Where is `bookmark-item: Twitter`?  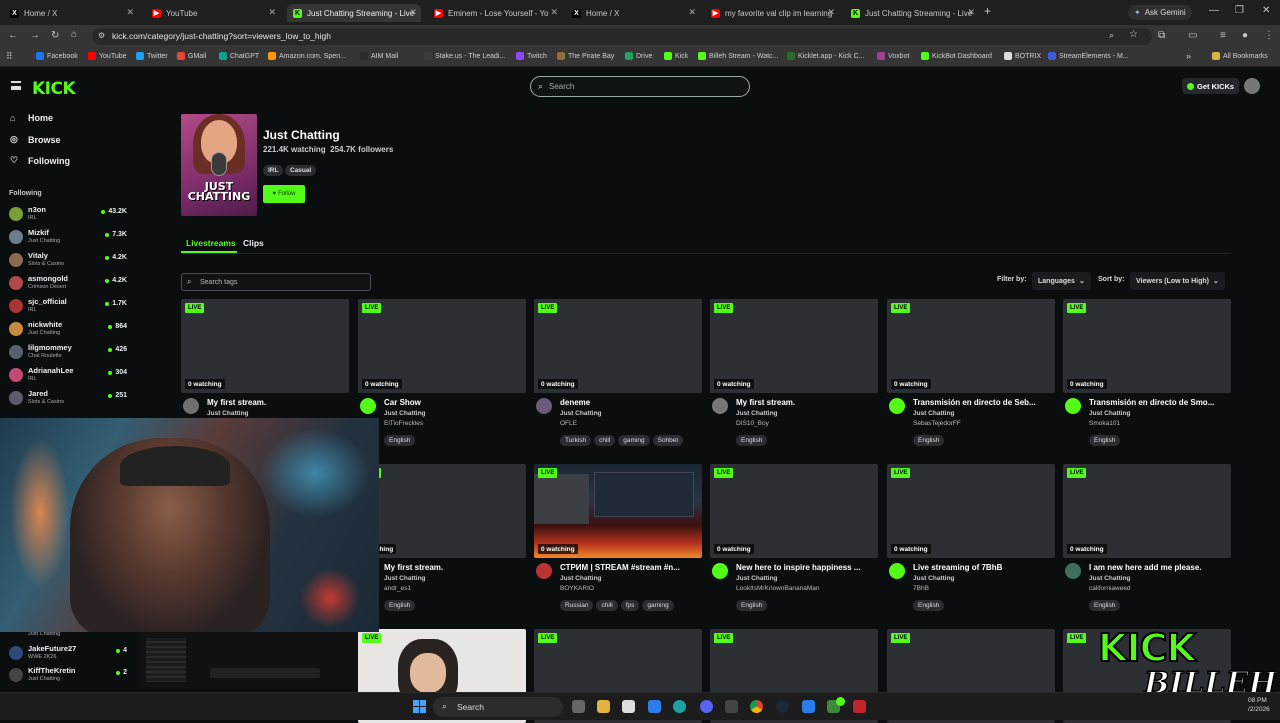
bookmark-item: Twitter is located at coordinates (152, 56).